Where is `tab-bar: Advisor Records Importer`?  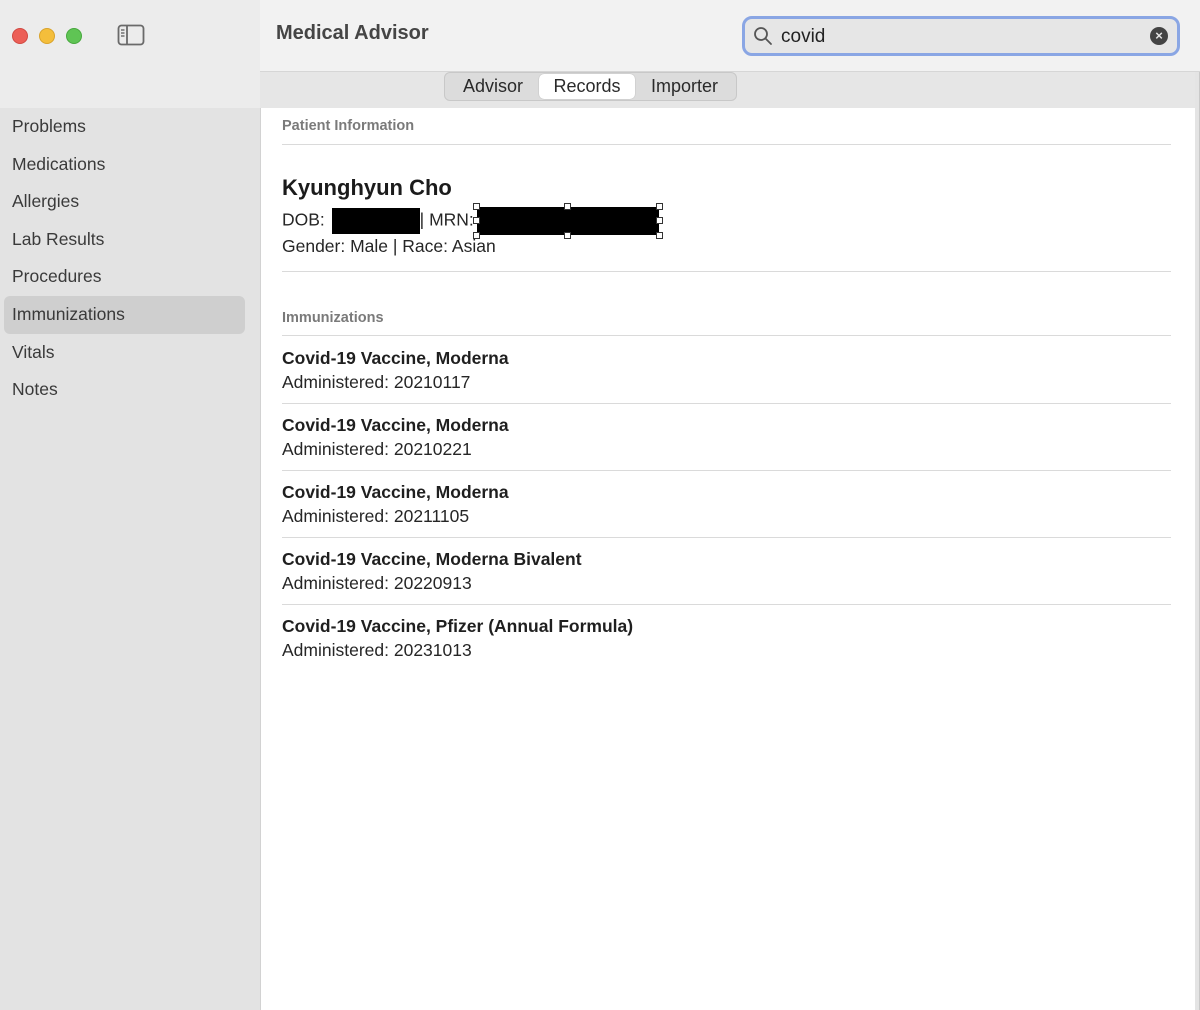
tab-bar: Advisor Records Importer is located at coordinates (727, 90).